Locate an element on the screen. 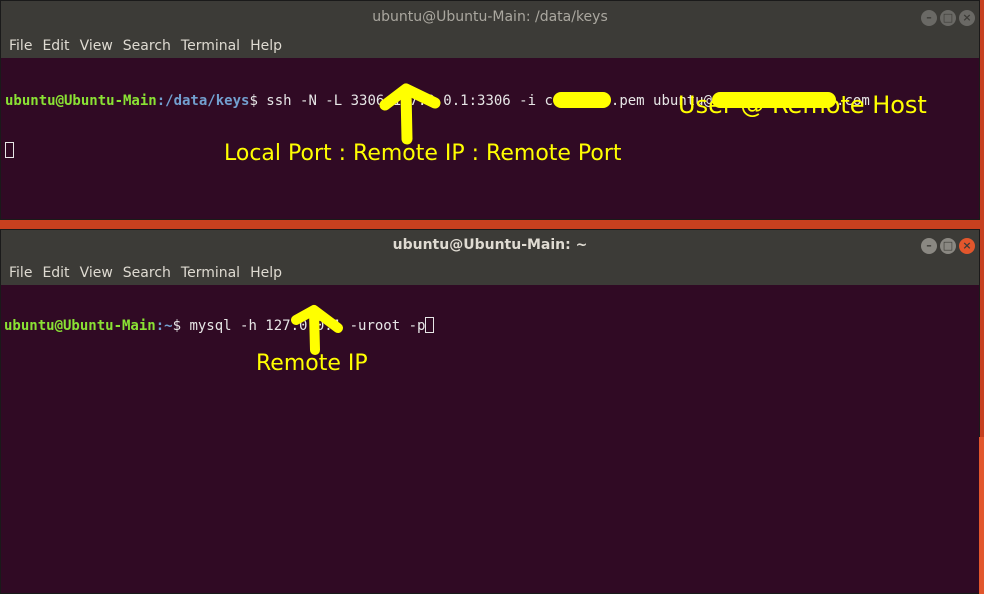 This screenshot has height=594, width=984. window-title: ubuntu@Ubuntu-Main: ~ is located at coordinates (490, 245).